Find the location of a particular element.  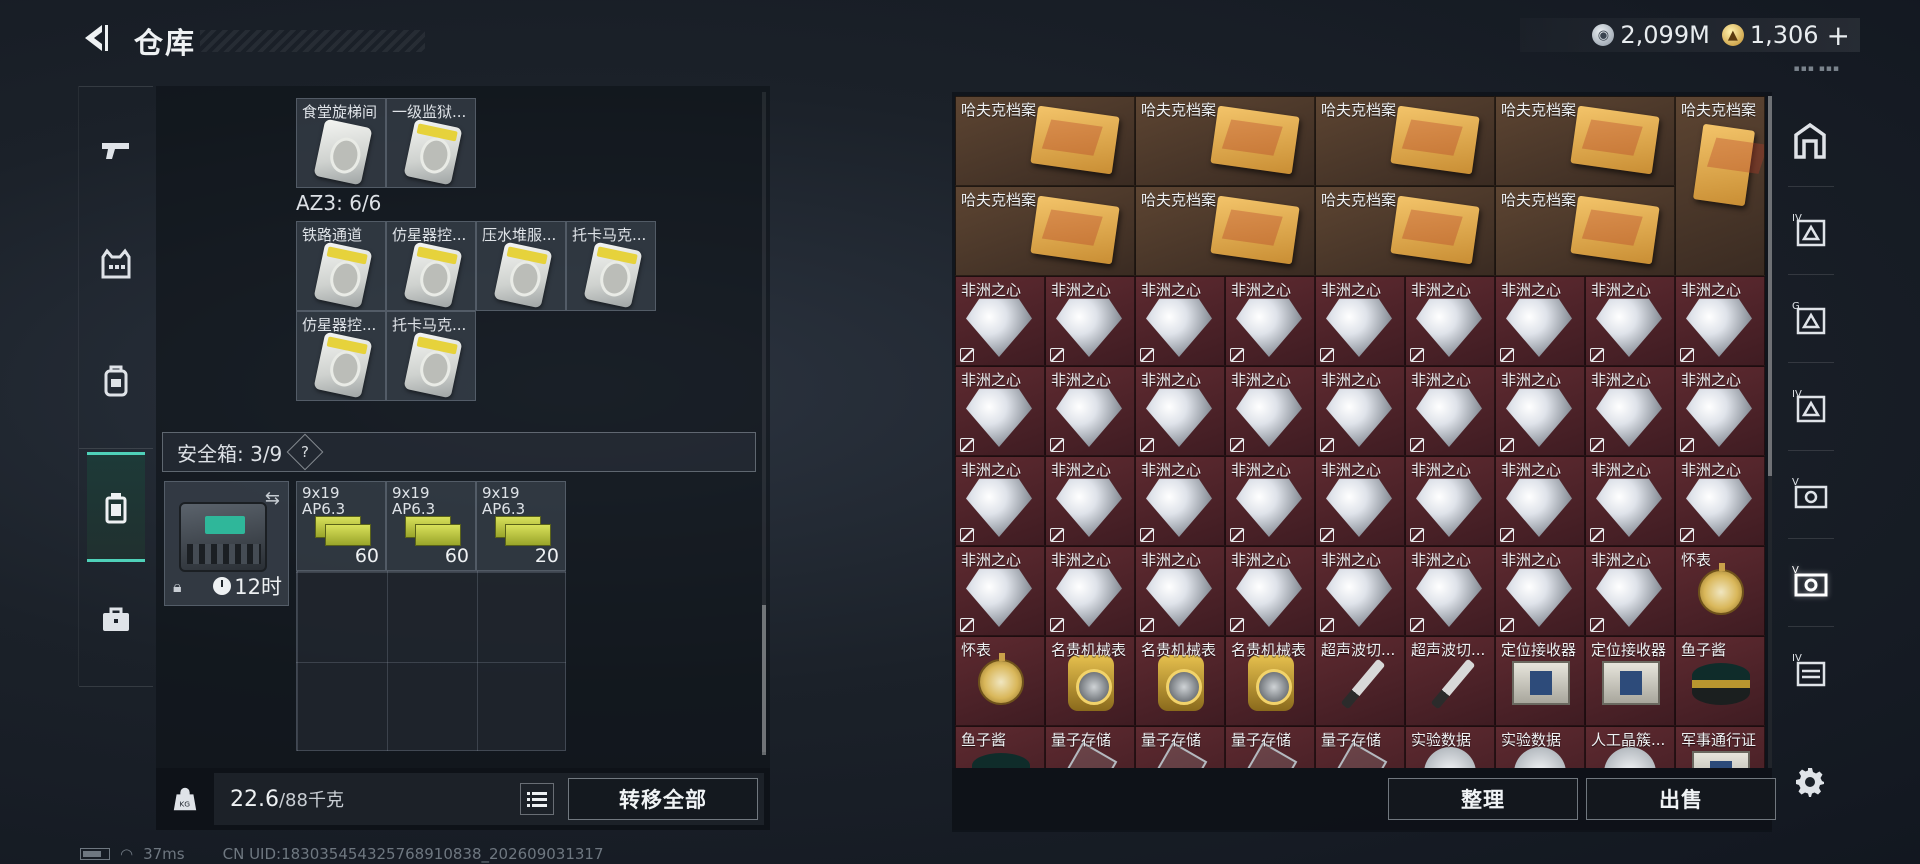

nav-weapons is located at coordinates (116, 150).